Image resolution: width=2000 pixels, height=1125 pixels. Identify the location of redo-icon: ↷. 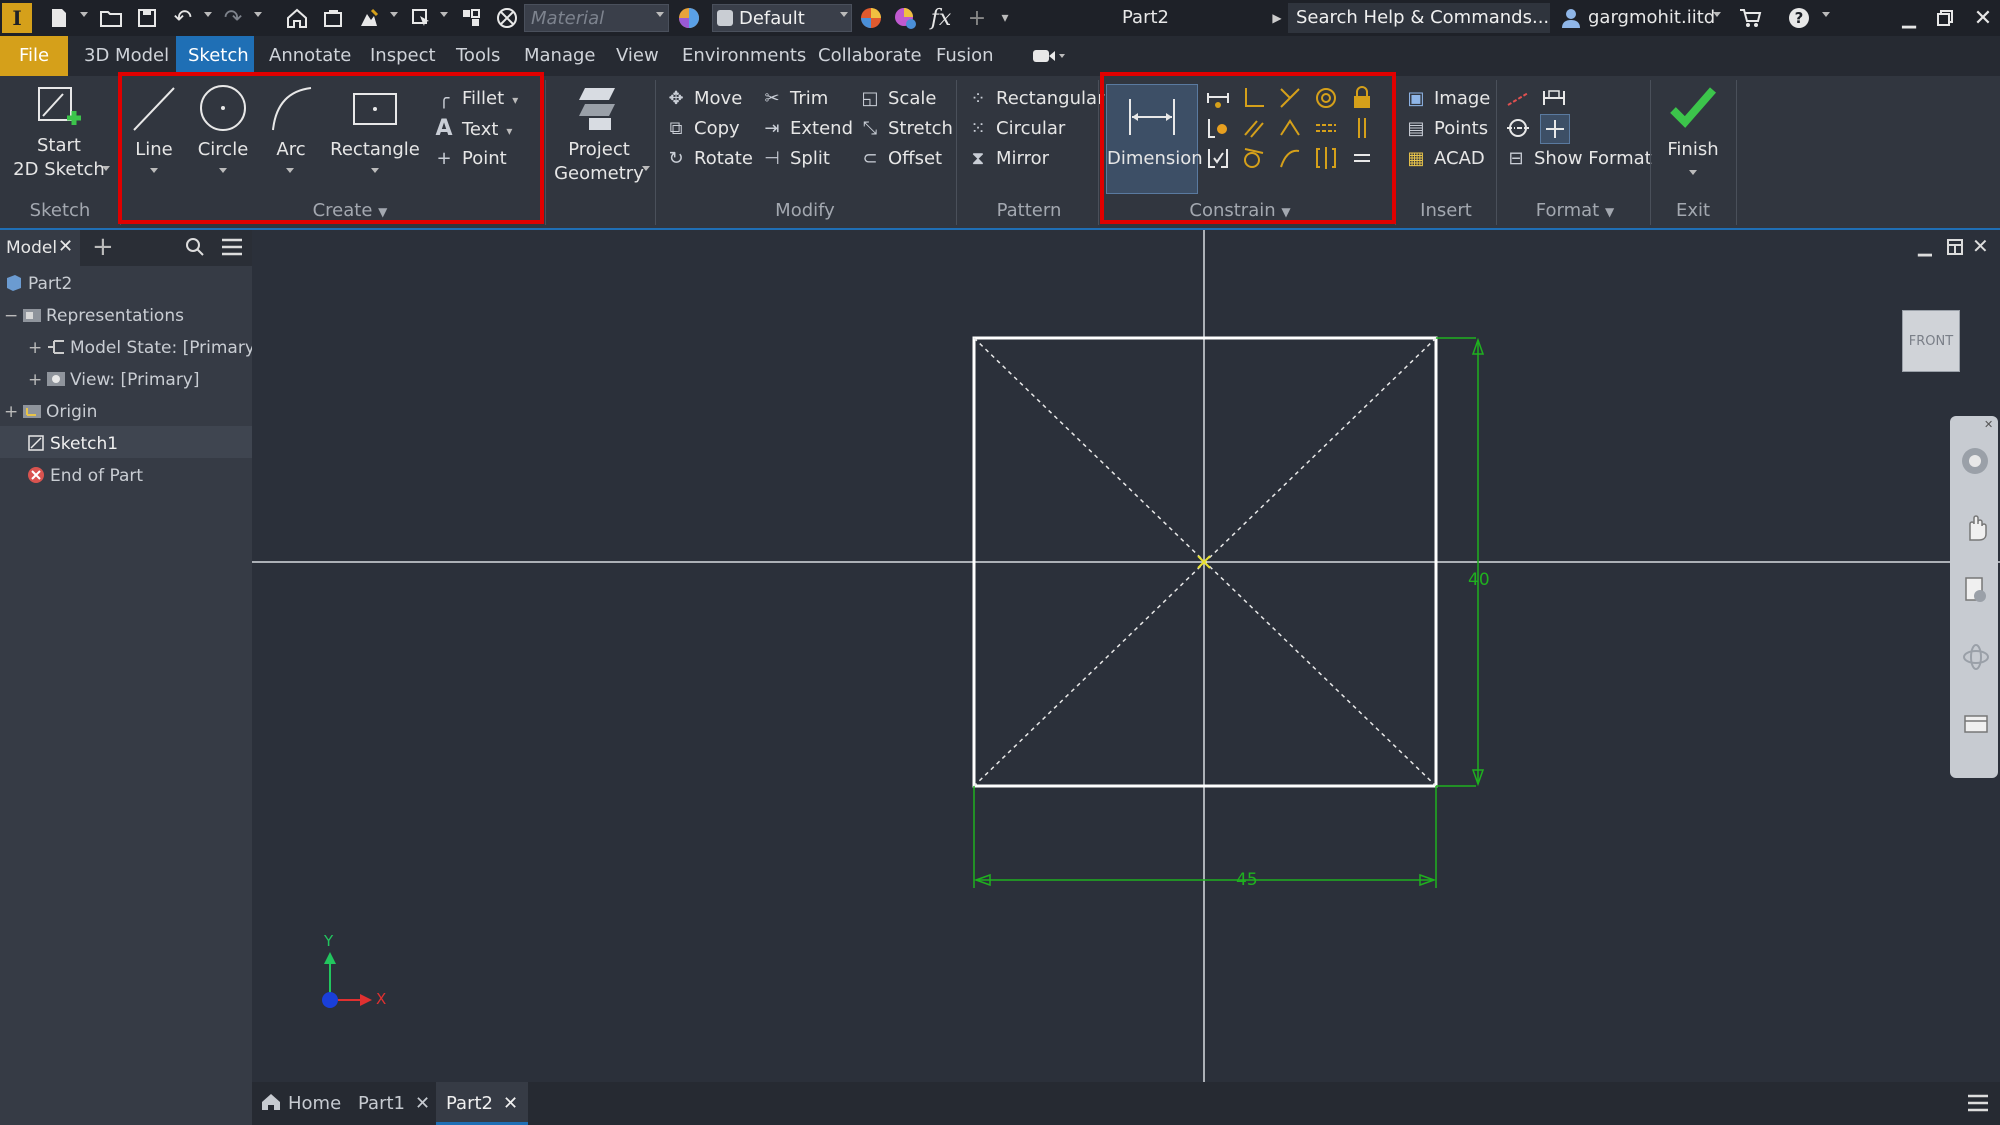
(233, 18).